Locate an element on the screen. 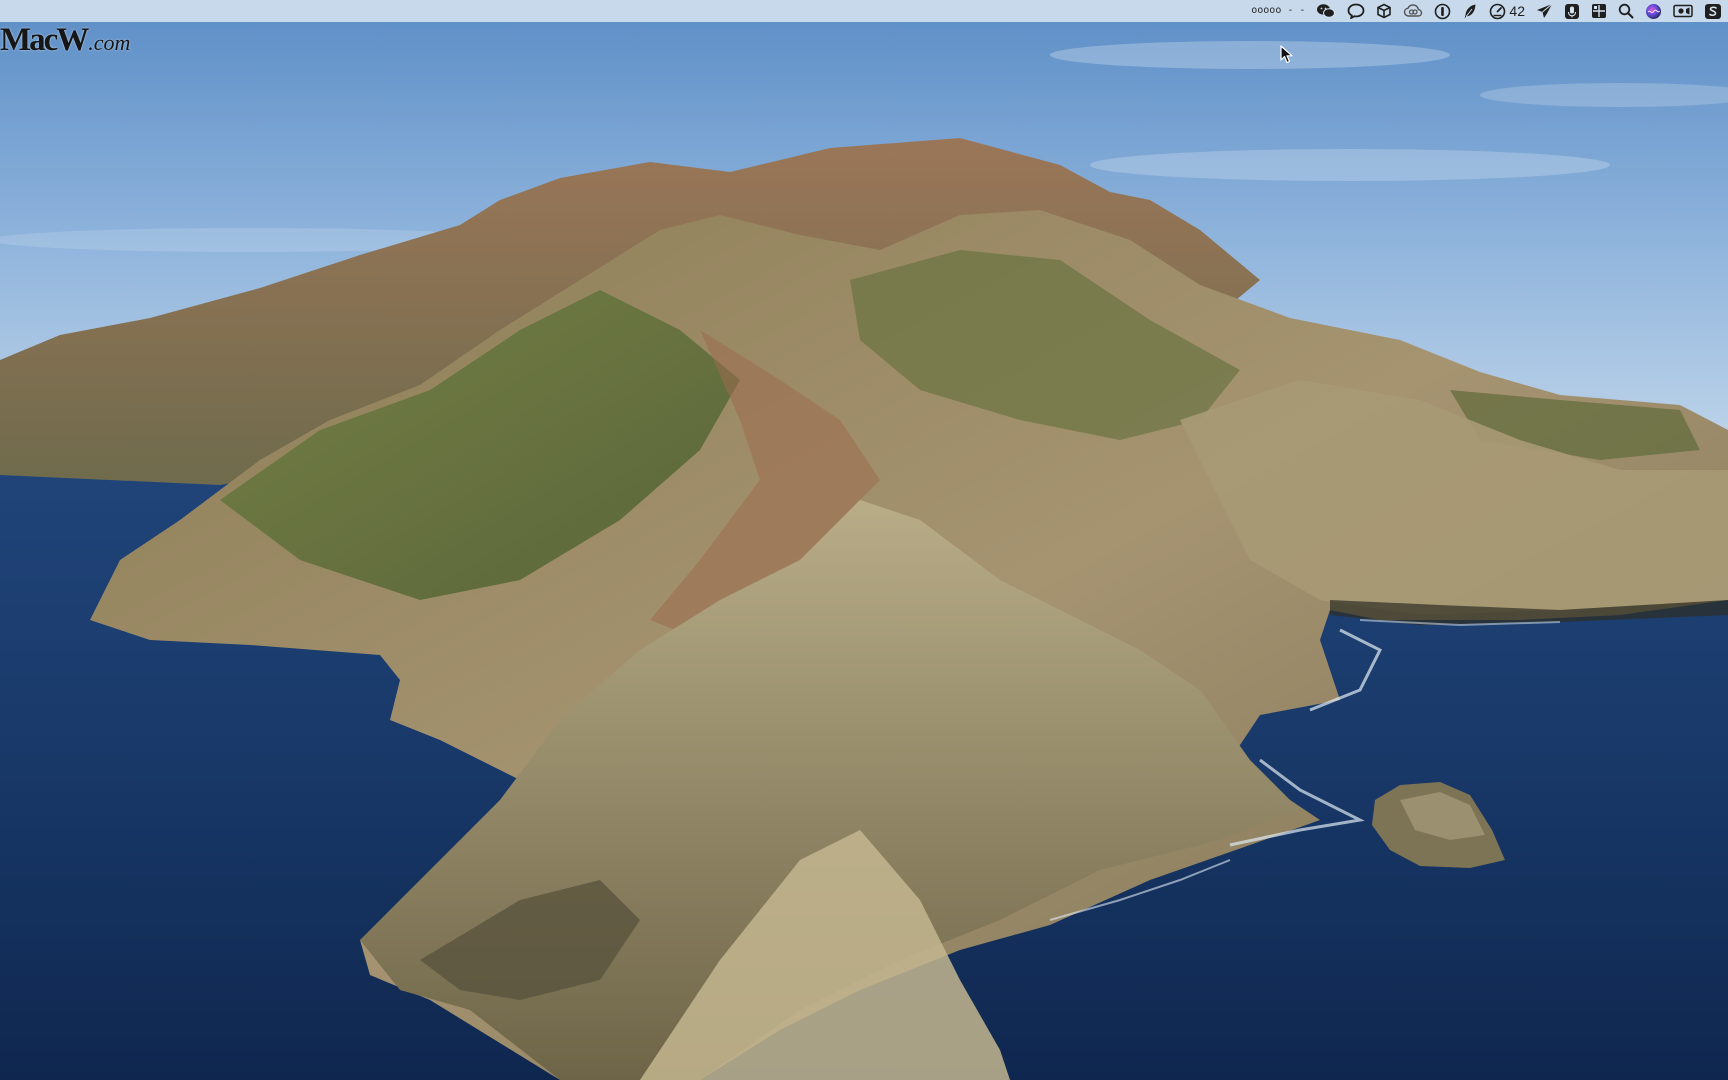 This screenshot has width=1728, height=1080. creative-cloud-icon is located at coordinates (1413, 11).